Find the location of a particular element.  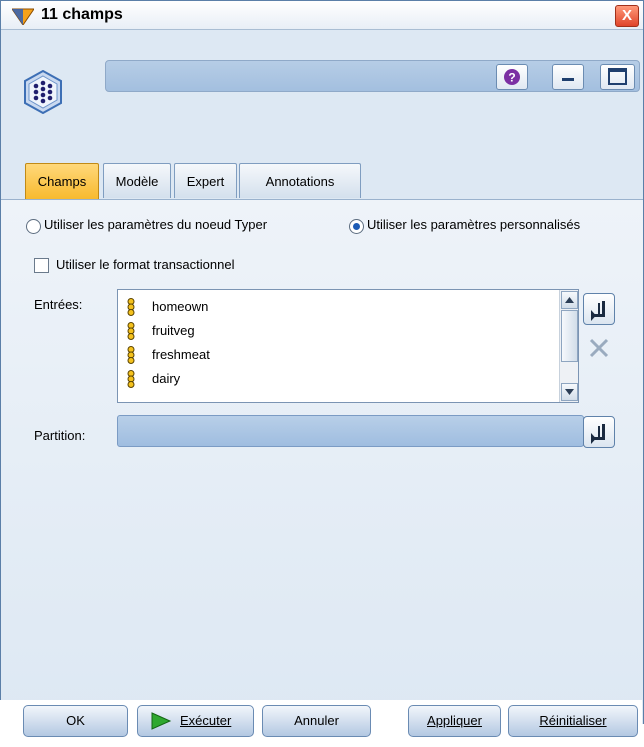

transactional-format-checkbox is located at coordinates (41, 265).